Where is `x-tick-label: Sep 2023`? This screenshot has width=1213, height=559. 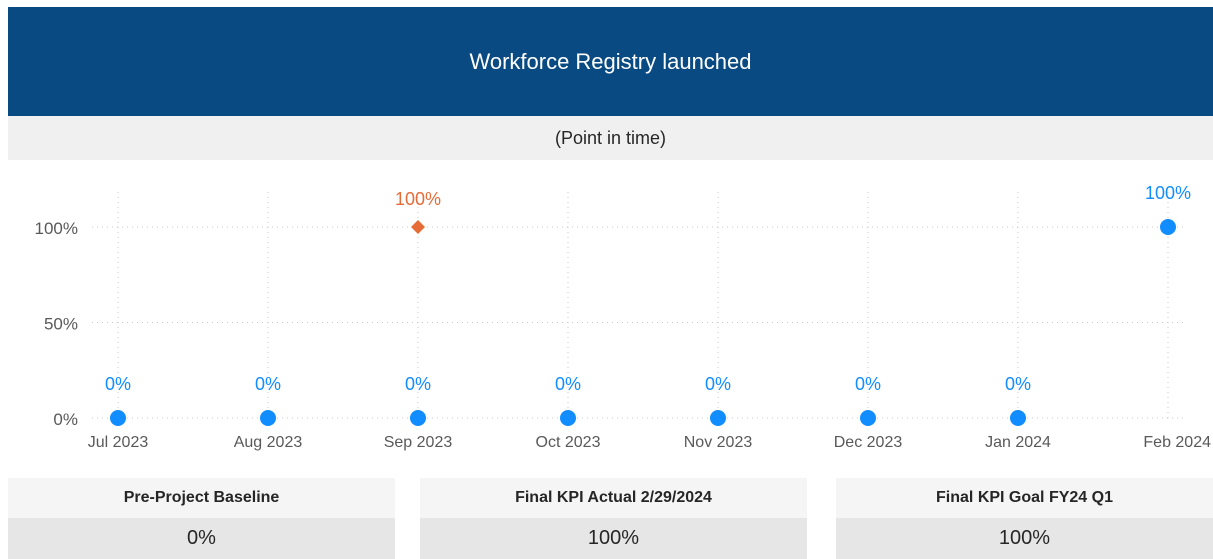 x-tick-label: Sep 2023 is located at coordinates (418, 442).